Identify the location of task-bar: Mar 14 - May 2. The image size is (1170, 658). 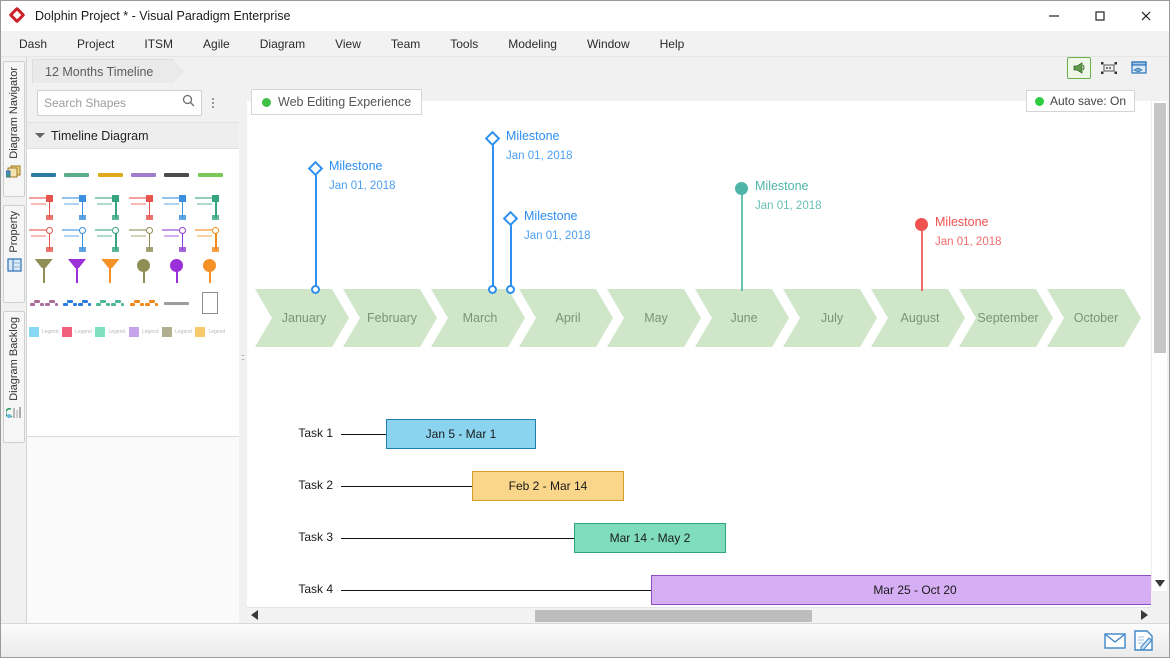
(650, 538).